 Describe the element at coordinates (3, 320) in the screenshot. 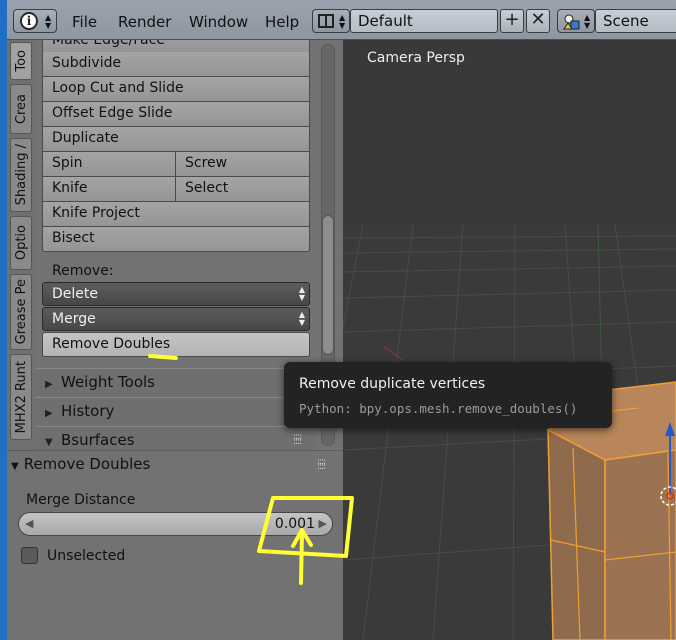

I see `window-edge` at that location.